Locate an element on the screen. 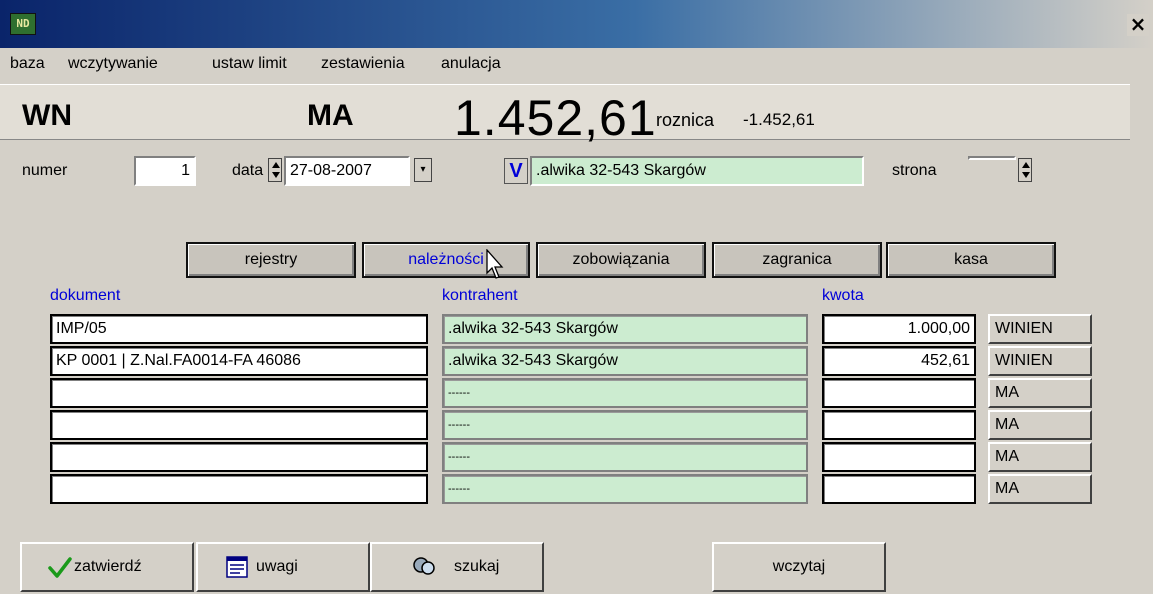 The width and height of the screenshot is (1153, 594). menu-zestawienia: zestawienia is located at coordinates (363, 64).